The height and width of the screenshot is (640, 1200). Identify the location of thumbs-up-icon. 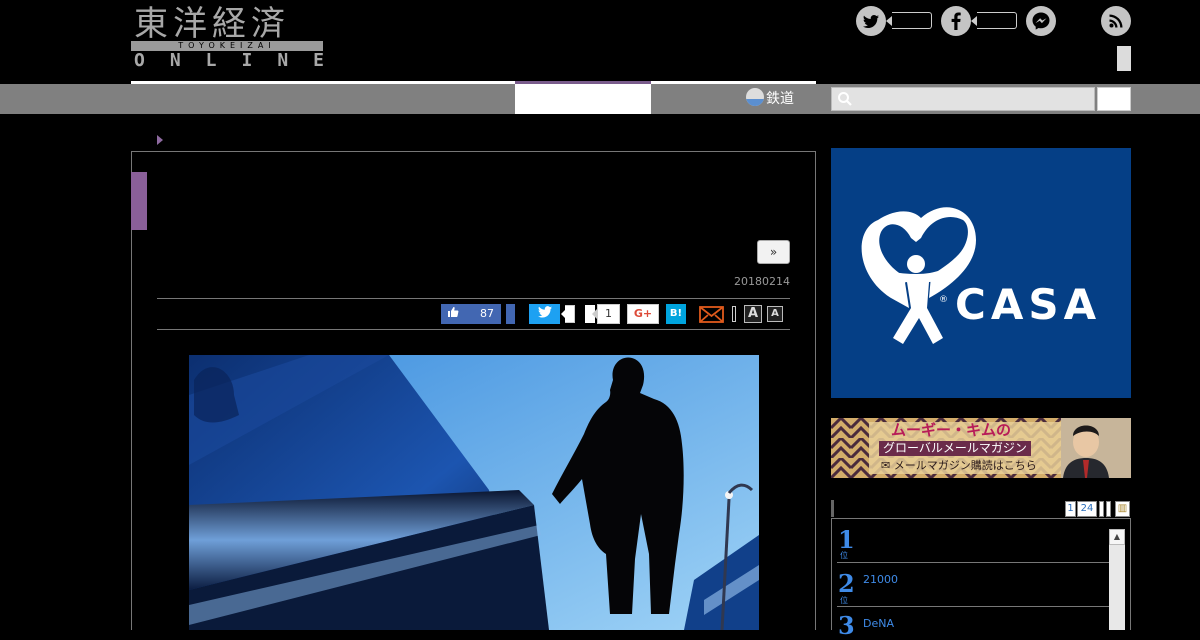
(453, 312).